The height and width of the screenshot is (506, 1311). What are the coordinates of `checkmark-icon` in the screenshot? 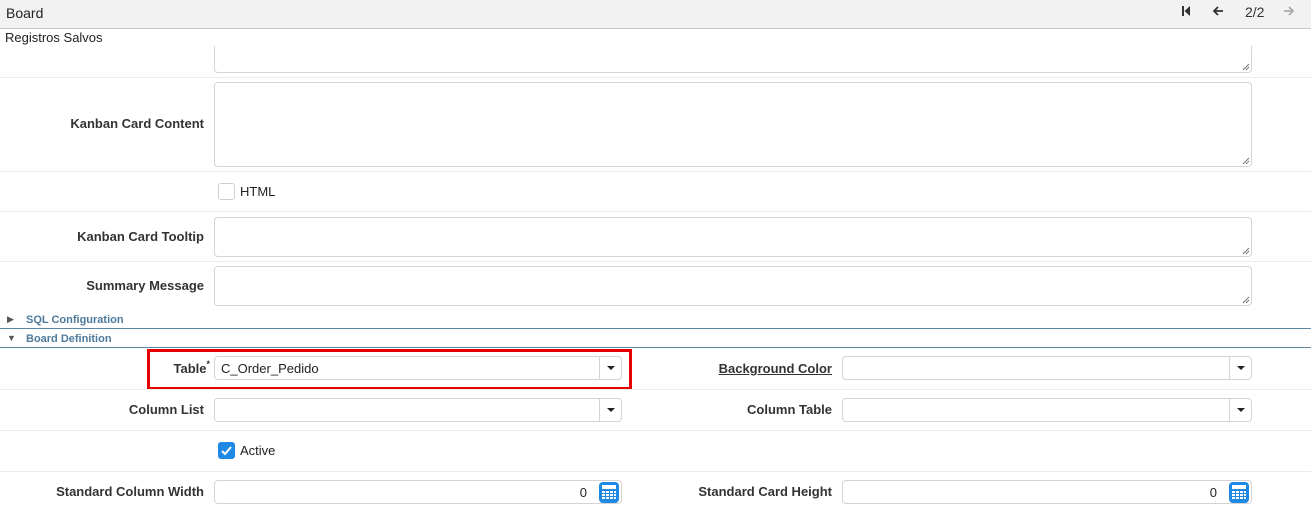 It's located at (226, 451).